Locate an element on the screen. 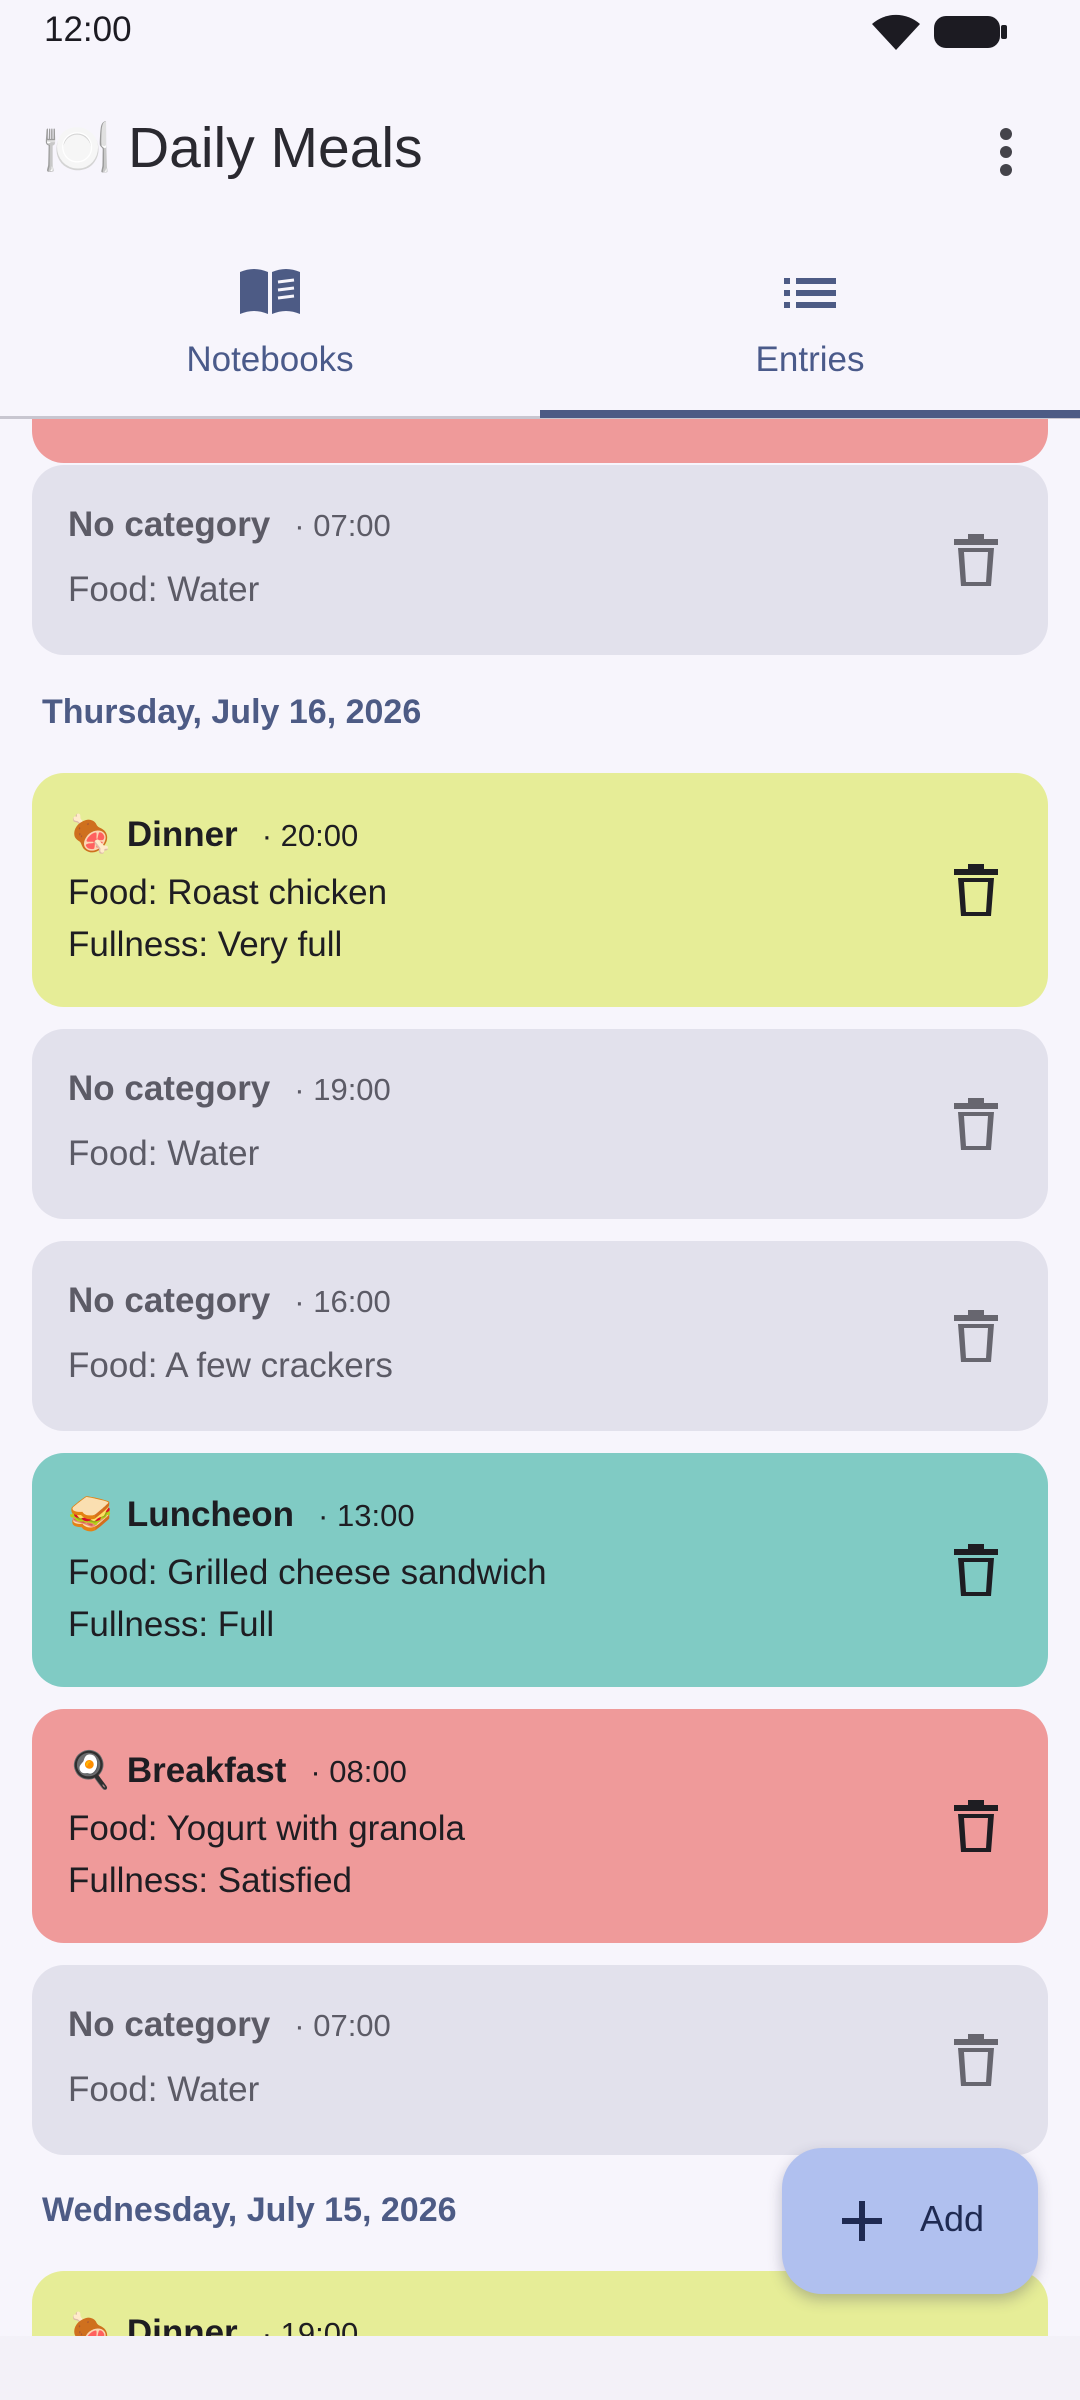 The image size is (1080, 2400). entry-header: 🥪 Luncheon · 13:00 is located at coordinates (241, 1514).